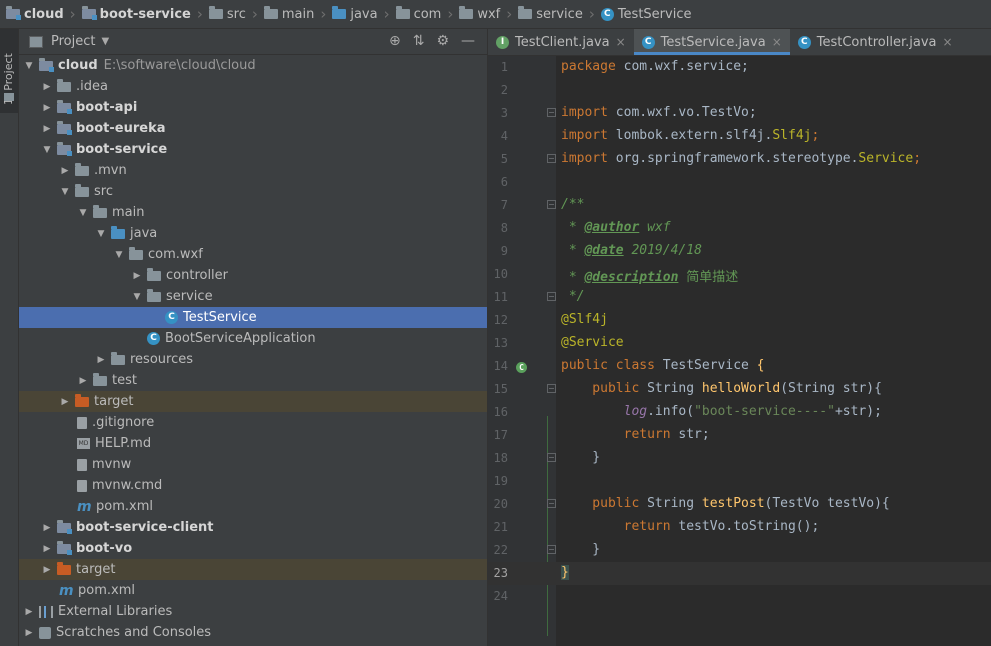  I want to click on code-line: 3 import com.wxf.vo.TestVo;, so click(739, 113).